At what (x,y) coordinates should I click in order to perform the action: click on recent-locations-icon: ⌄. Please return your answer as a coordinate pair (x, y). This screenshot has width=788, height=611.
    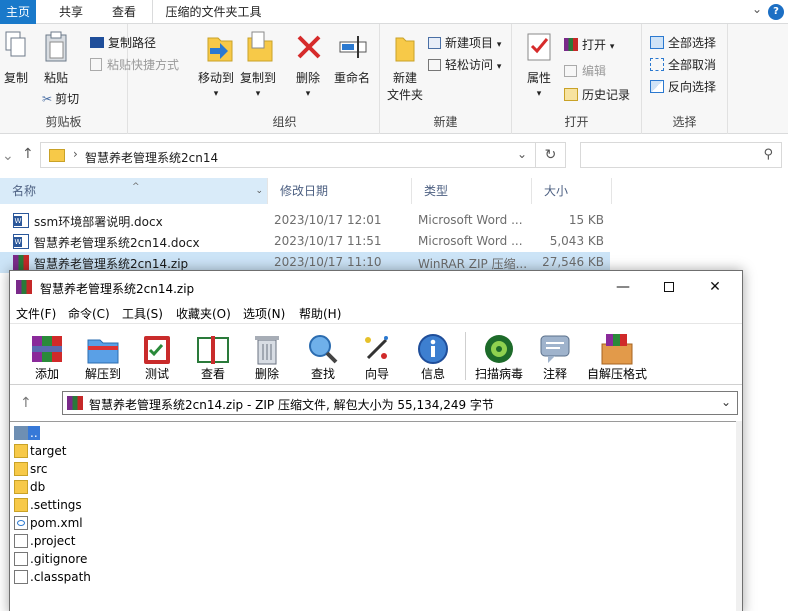
    Looking at the image, I should click on (8, 156).